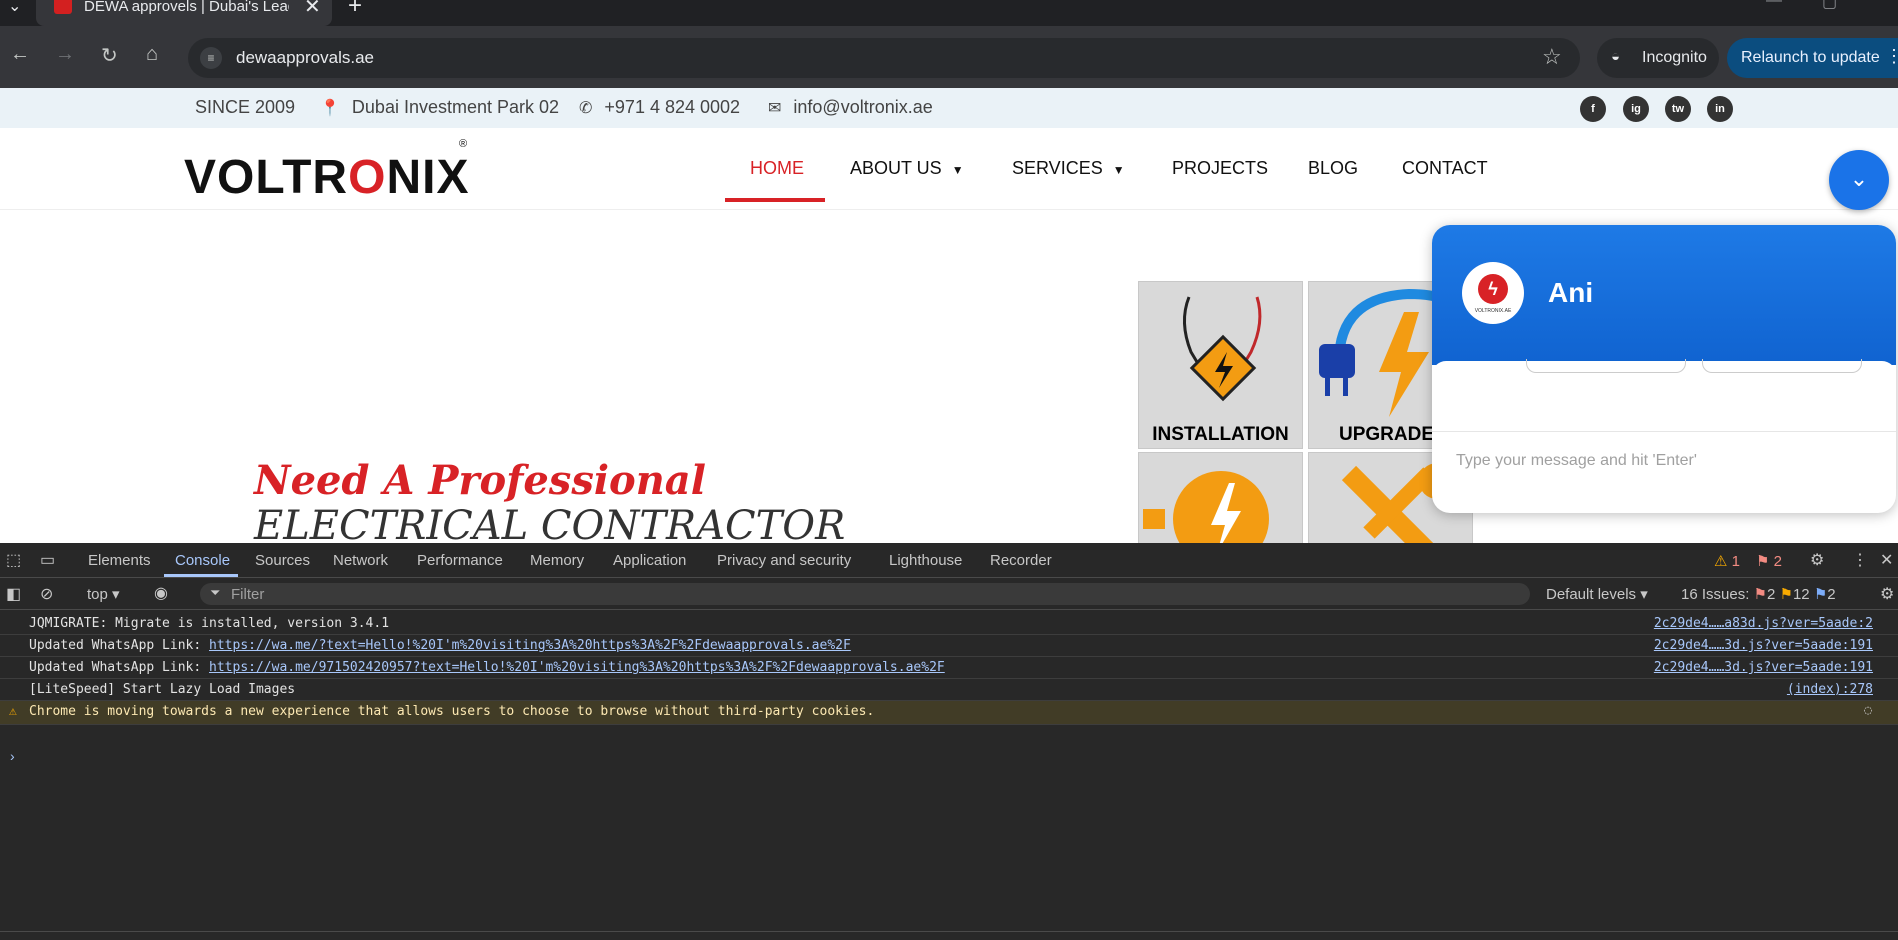 The height and width of the screenshot is (940, 1898). What do you see at coordinates (863, 107) in the screenshot?
I see `email-text: info@voltronix.ae` at bounding box center [863, 107].